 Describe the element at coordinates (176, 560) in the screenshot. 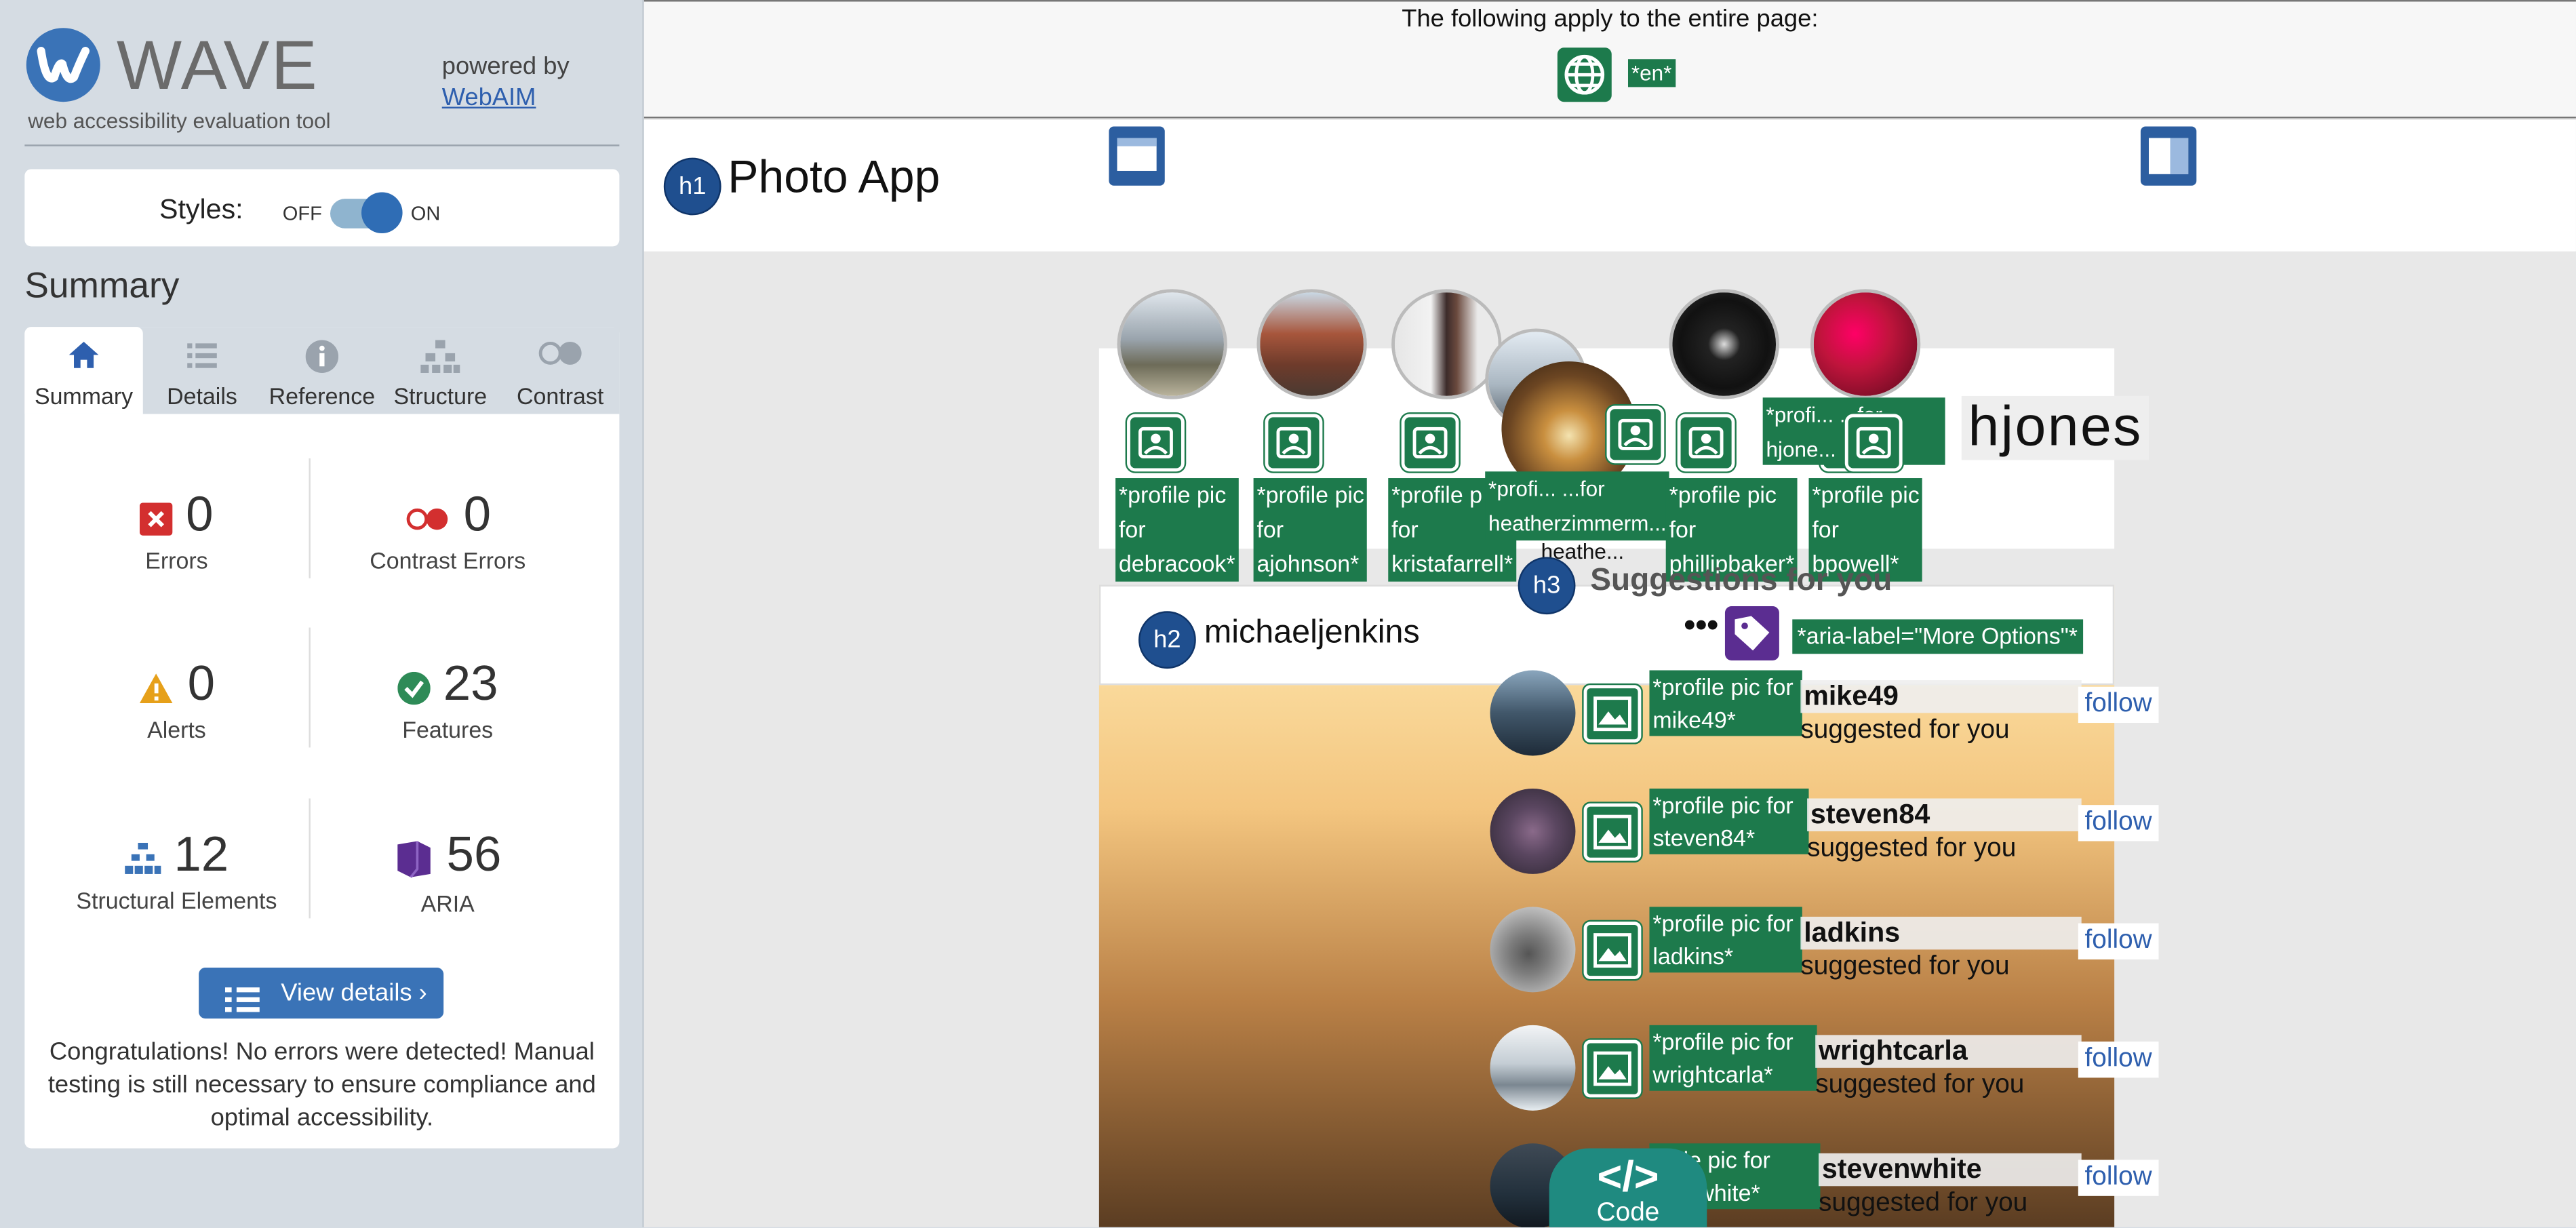

I see `errors-label: Errors` at that location.